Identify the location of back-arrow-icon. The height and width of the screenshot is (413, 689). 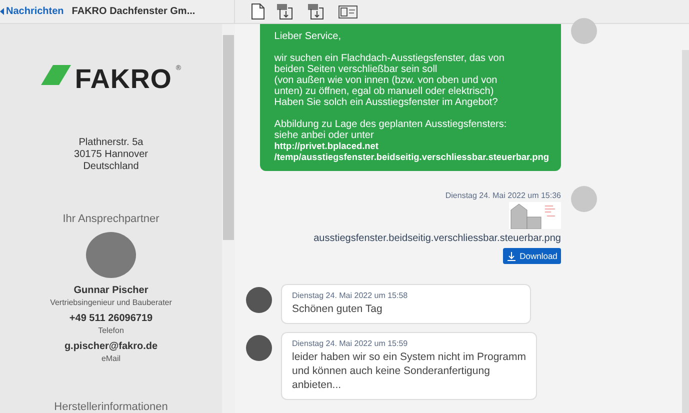
(2, 11).